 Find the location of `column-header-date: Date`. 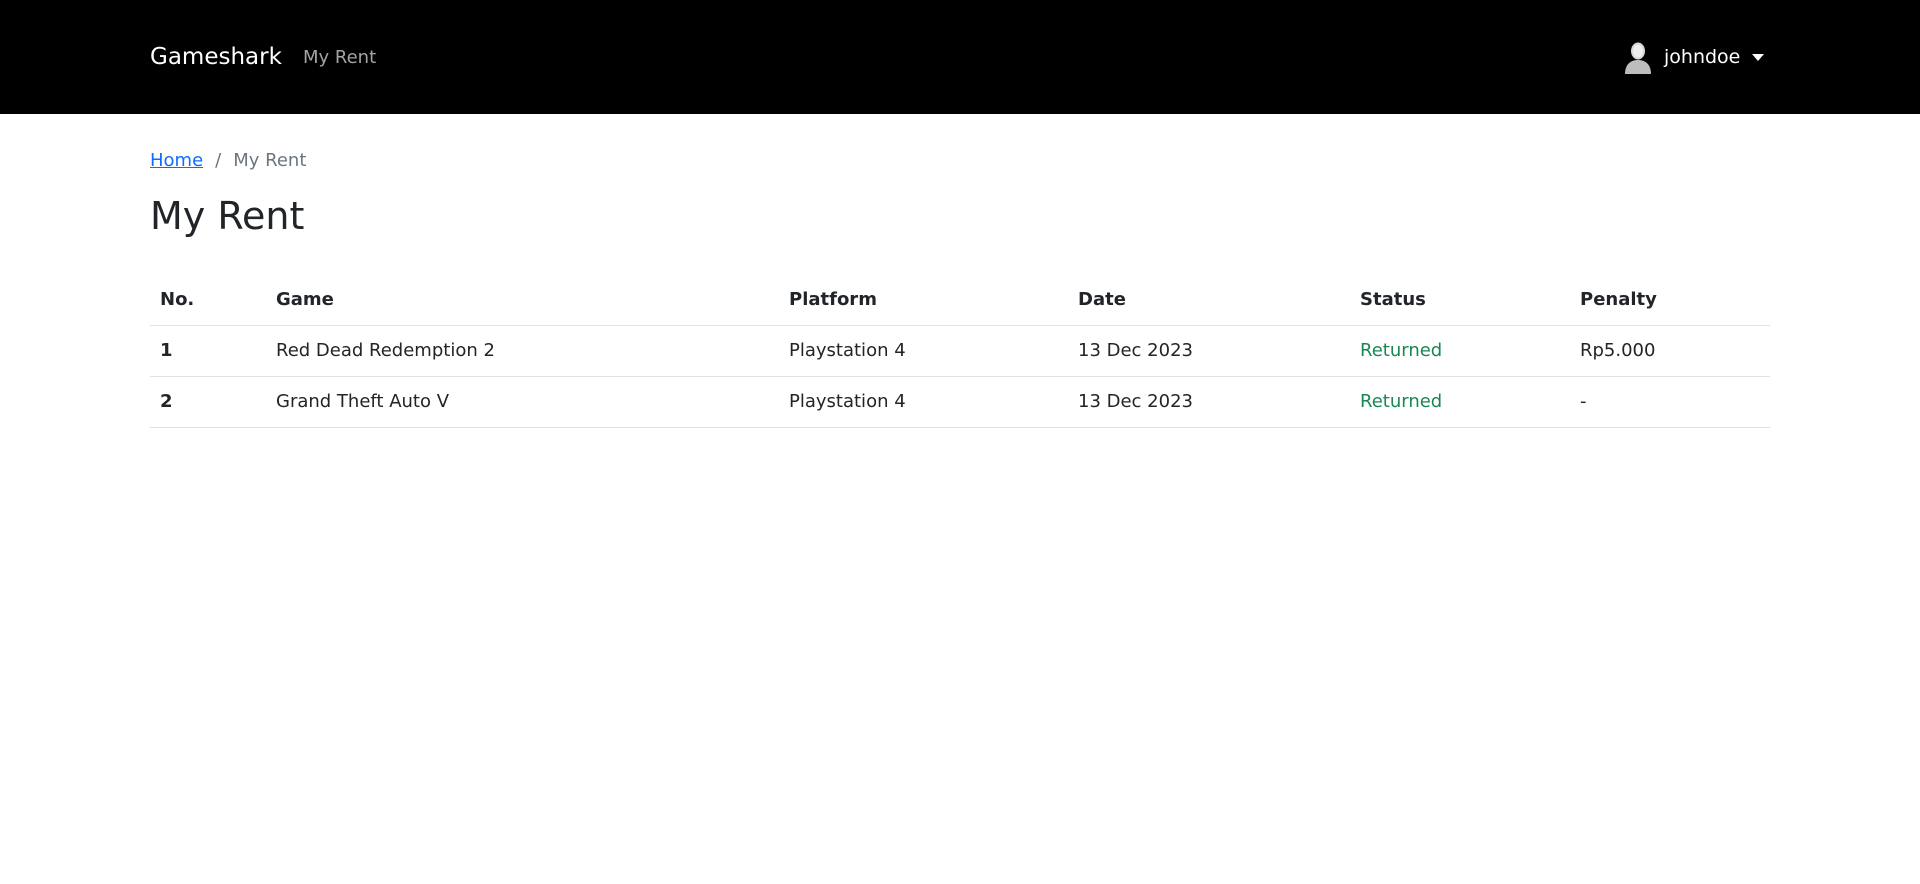

column-header-date: Date is located at coordinates (1209, 300).